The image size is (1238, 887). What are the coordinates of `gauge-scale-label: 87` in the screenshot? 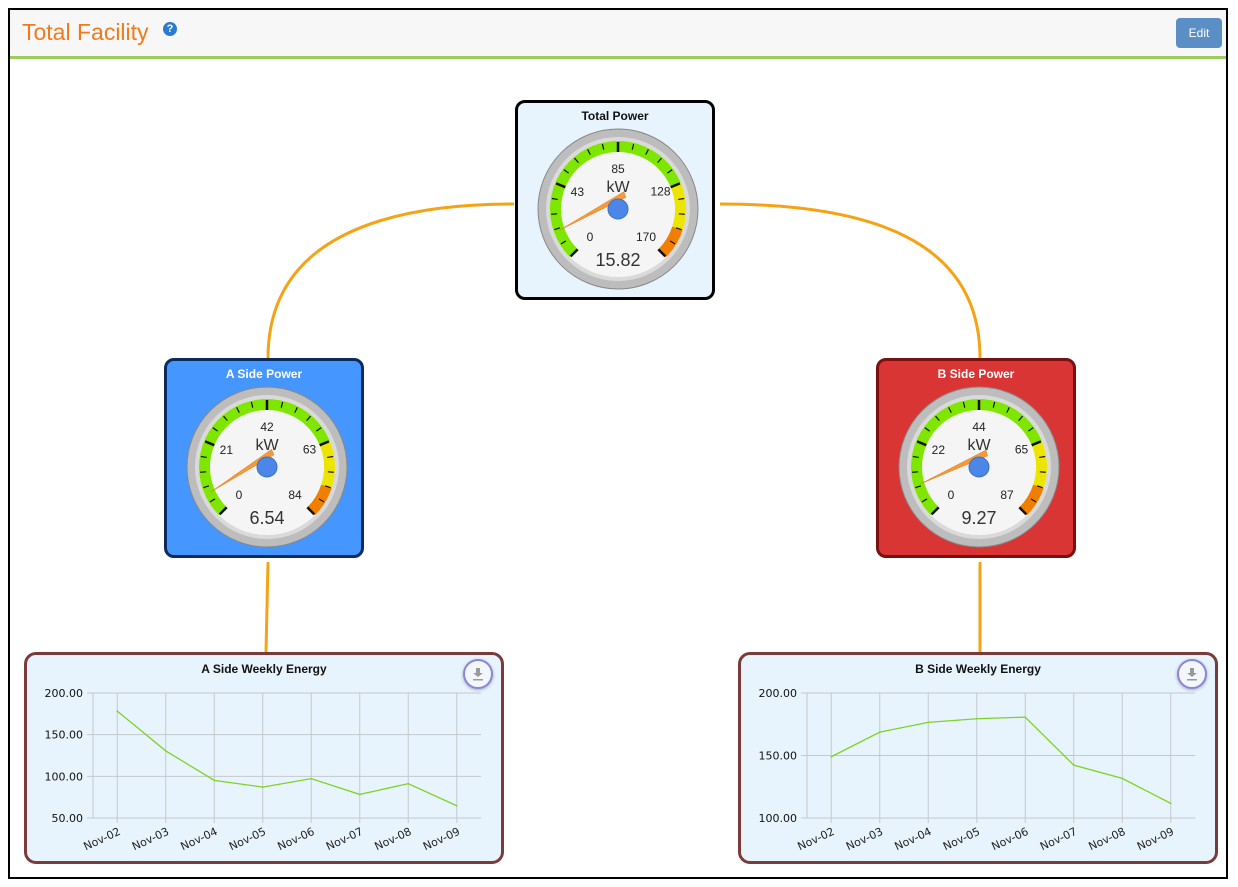 It's located at (1007, 495).